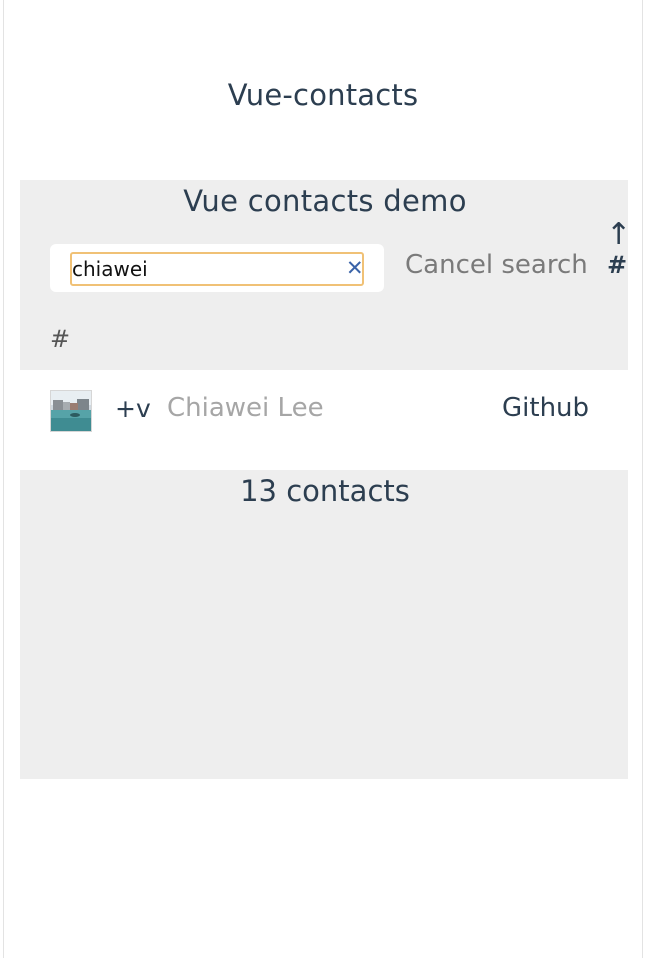  I want to click on close-icon: ✕, so click(356, 268).